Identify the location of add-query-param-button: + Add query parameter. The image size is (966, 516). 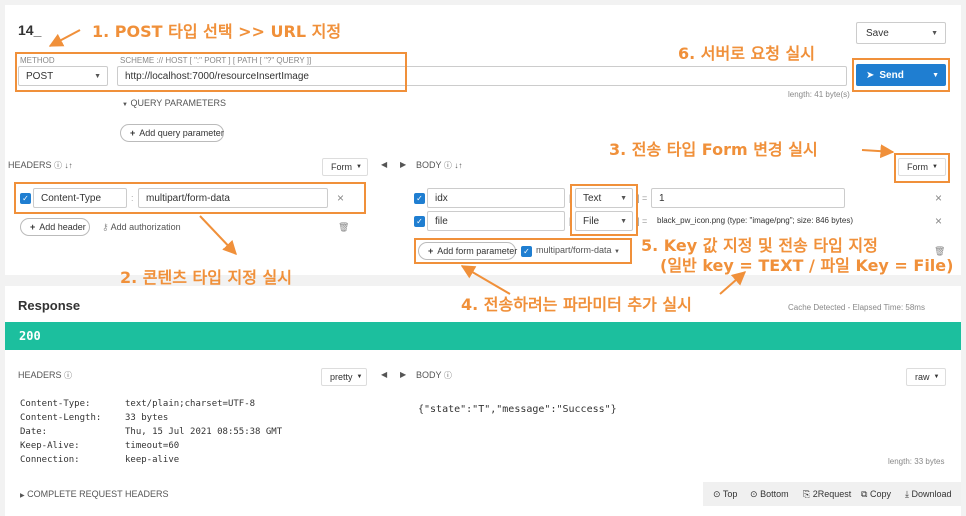
(172, 133).